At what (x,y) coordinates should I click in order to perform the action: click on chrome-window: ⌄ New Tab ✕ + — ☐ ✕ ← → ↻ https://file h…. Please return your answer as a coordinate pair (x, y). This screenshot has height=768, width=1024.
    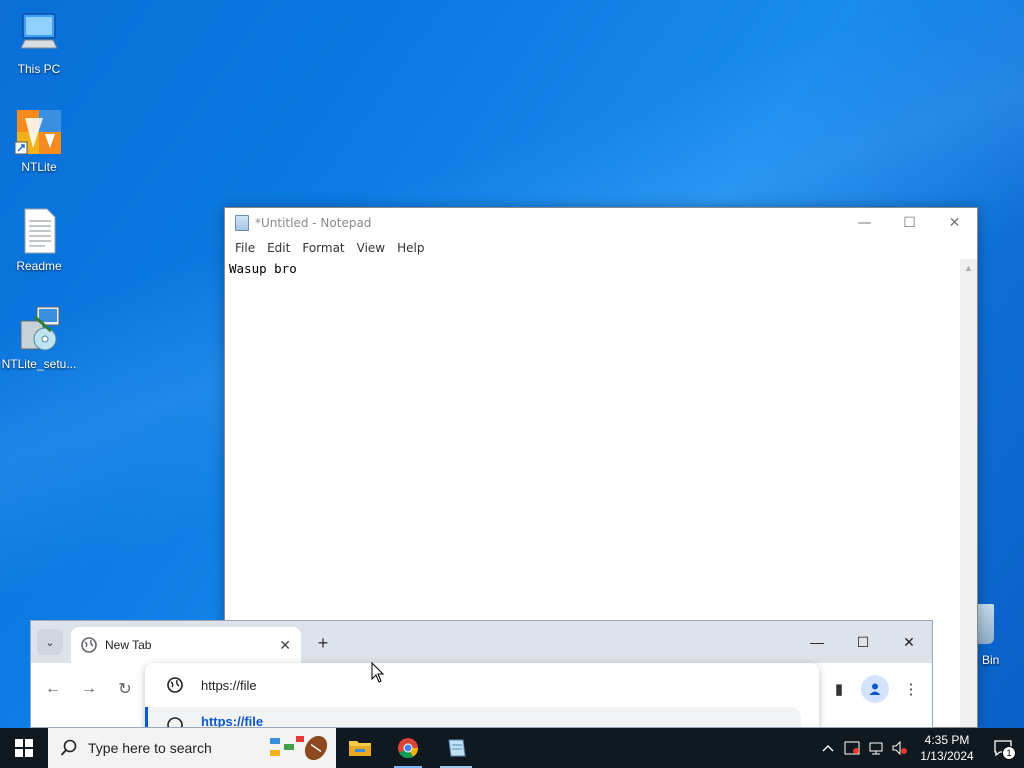
    Looking at the image, I should click on (481, 674).